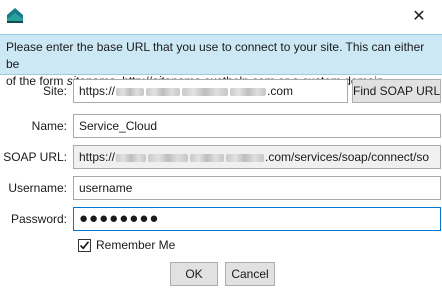 The width and height of the screenshot is (442, 292). I want to click on name-input: Service_Cloud, so click(257, 126).